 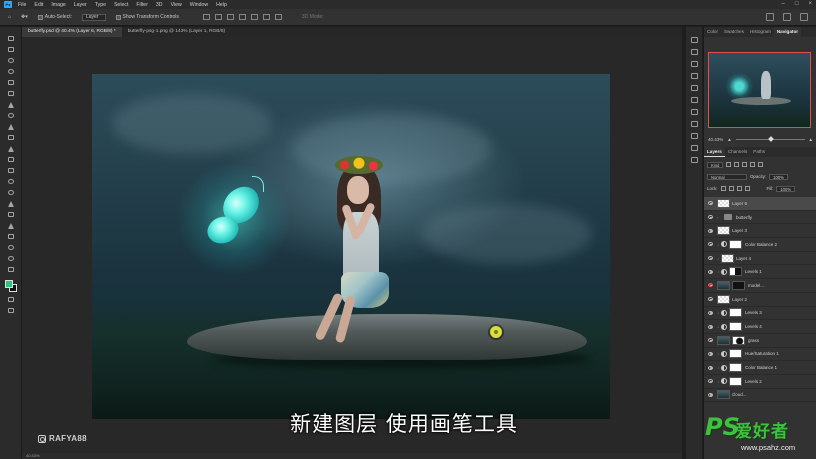 I want to click on search-icon, so click(x=770, y=17).